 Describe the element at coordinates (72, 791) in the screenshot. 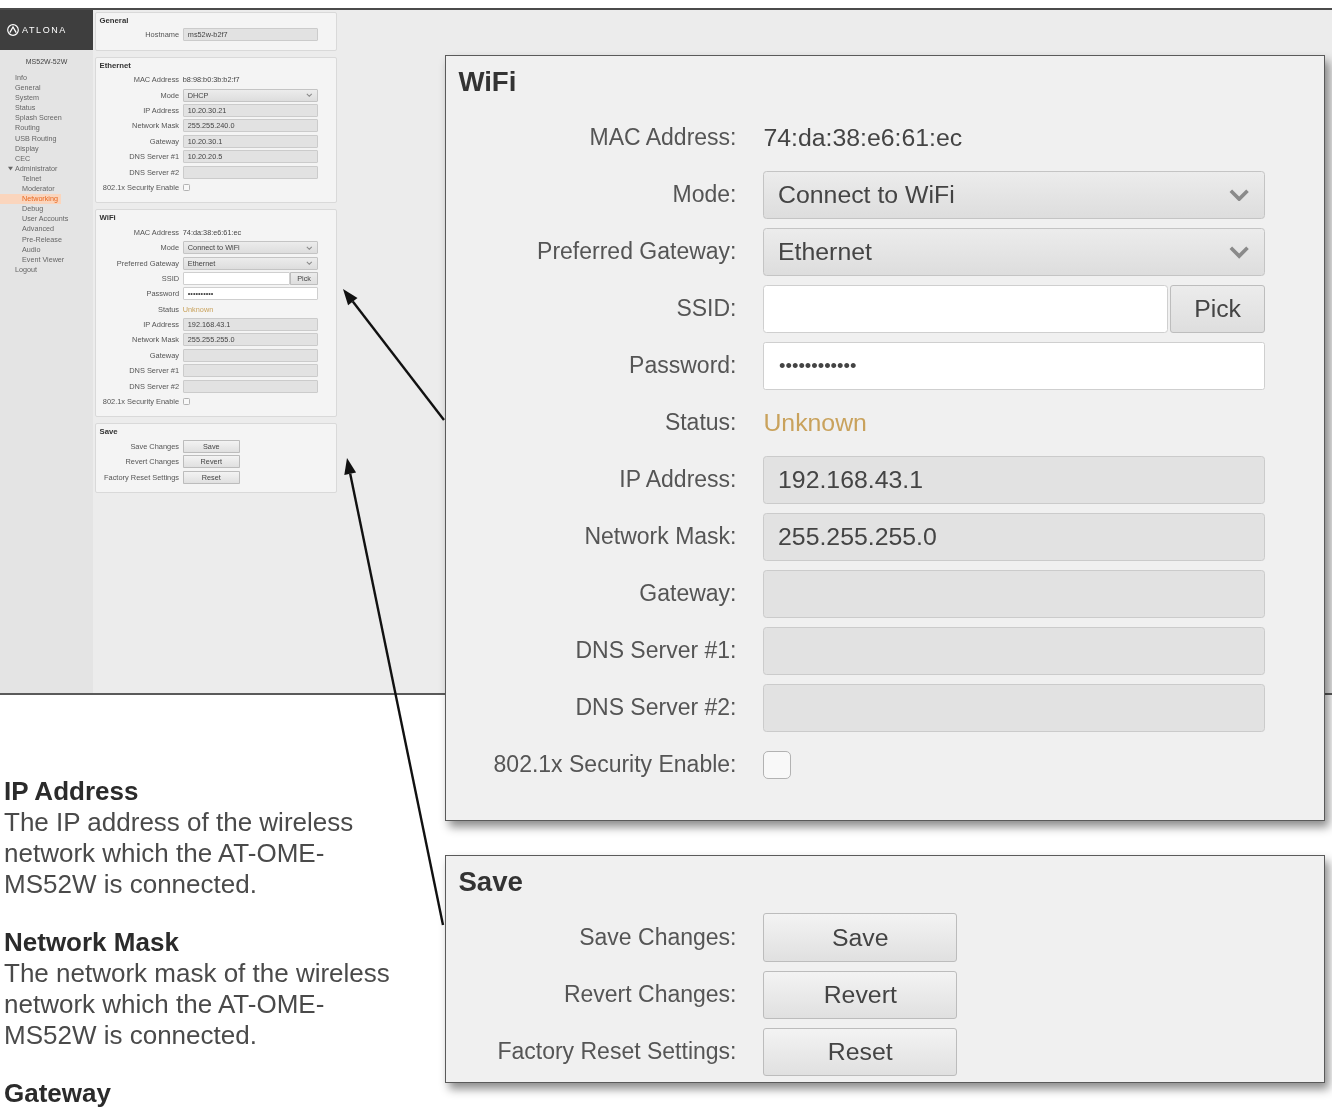

I see `section-heading: IP Address` at that location.